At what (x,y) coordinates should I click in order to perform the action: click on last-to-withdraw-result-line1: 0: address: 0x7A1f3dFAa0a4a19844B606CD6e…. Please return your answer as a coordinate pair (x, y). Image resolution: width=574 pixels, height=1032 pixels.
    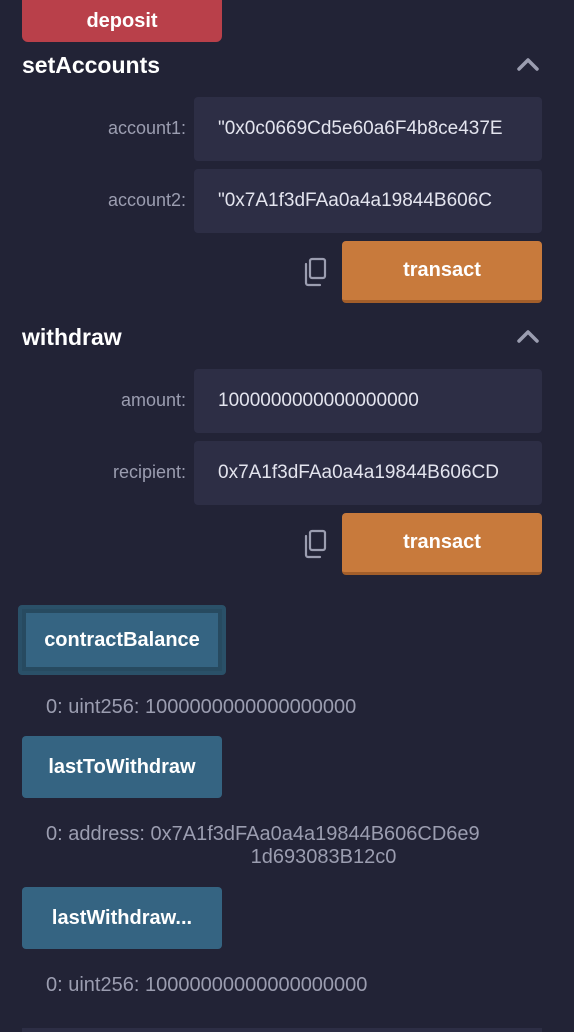
    Looking at the image, I should click on (263, 834).